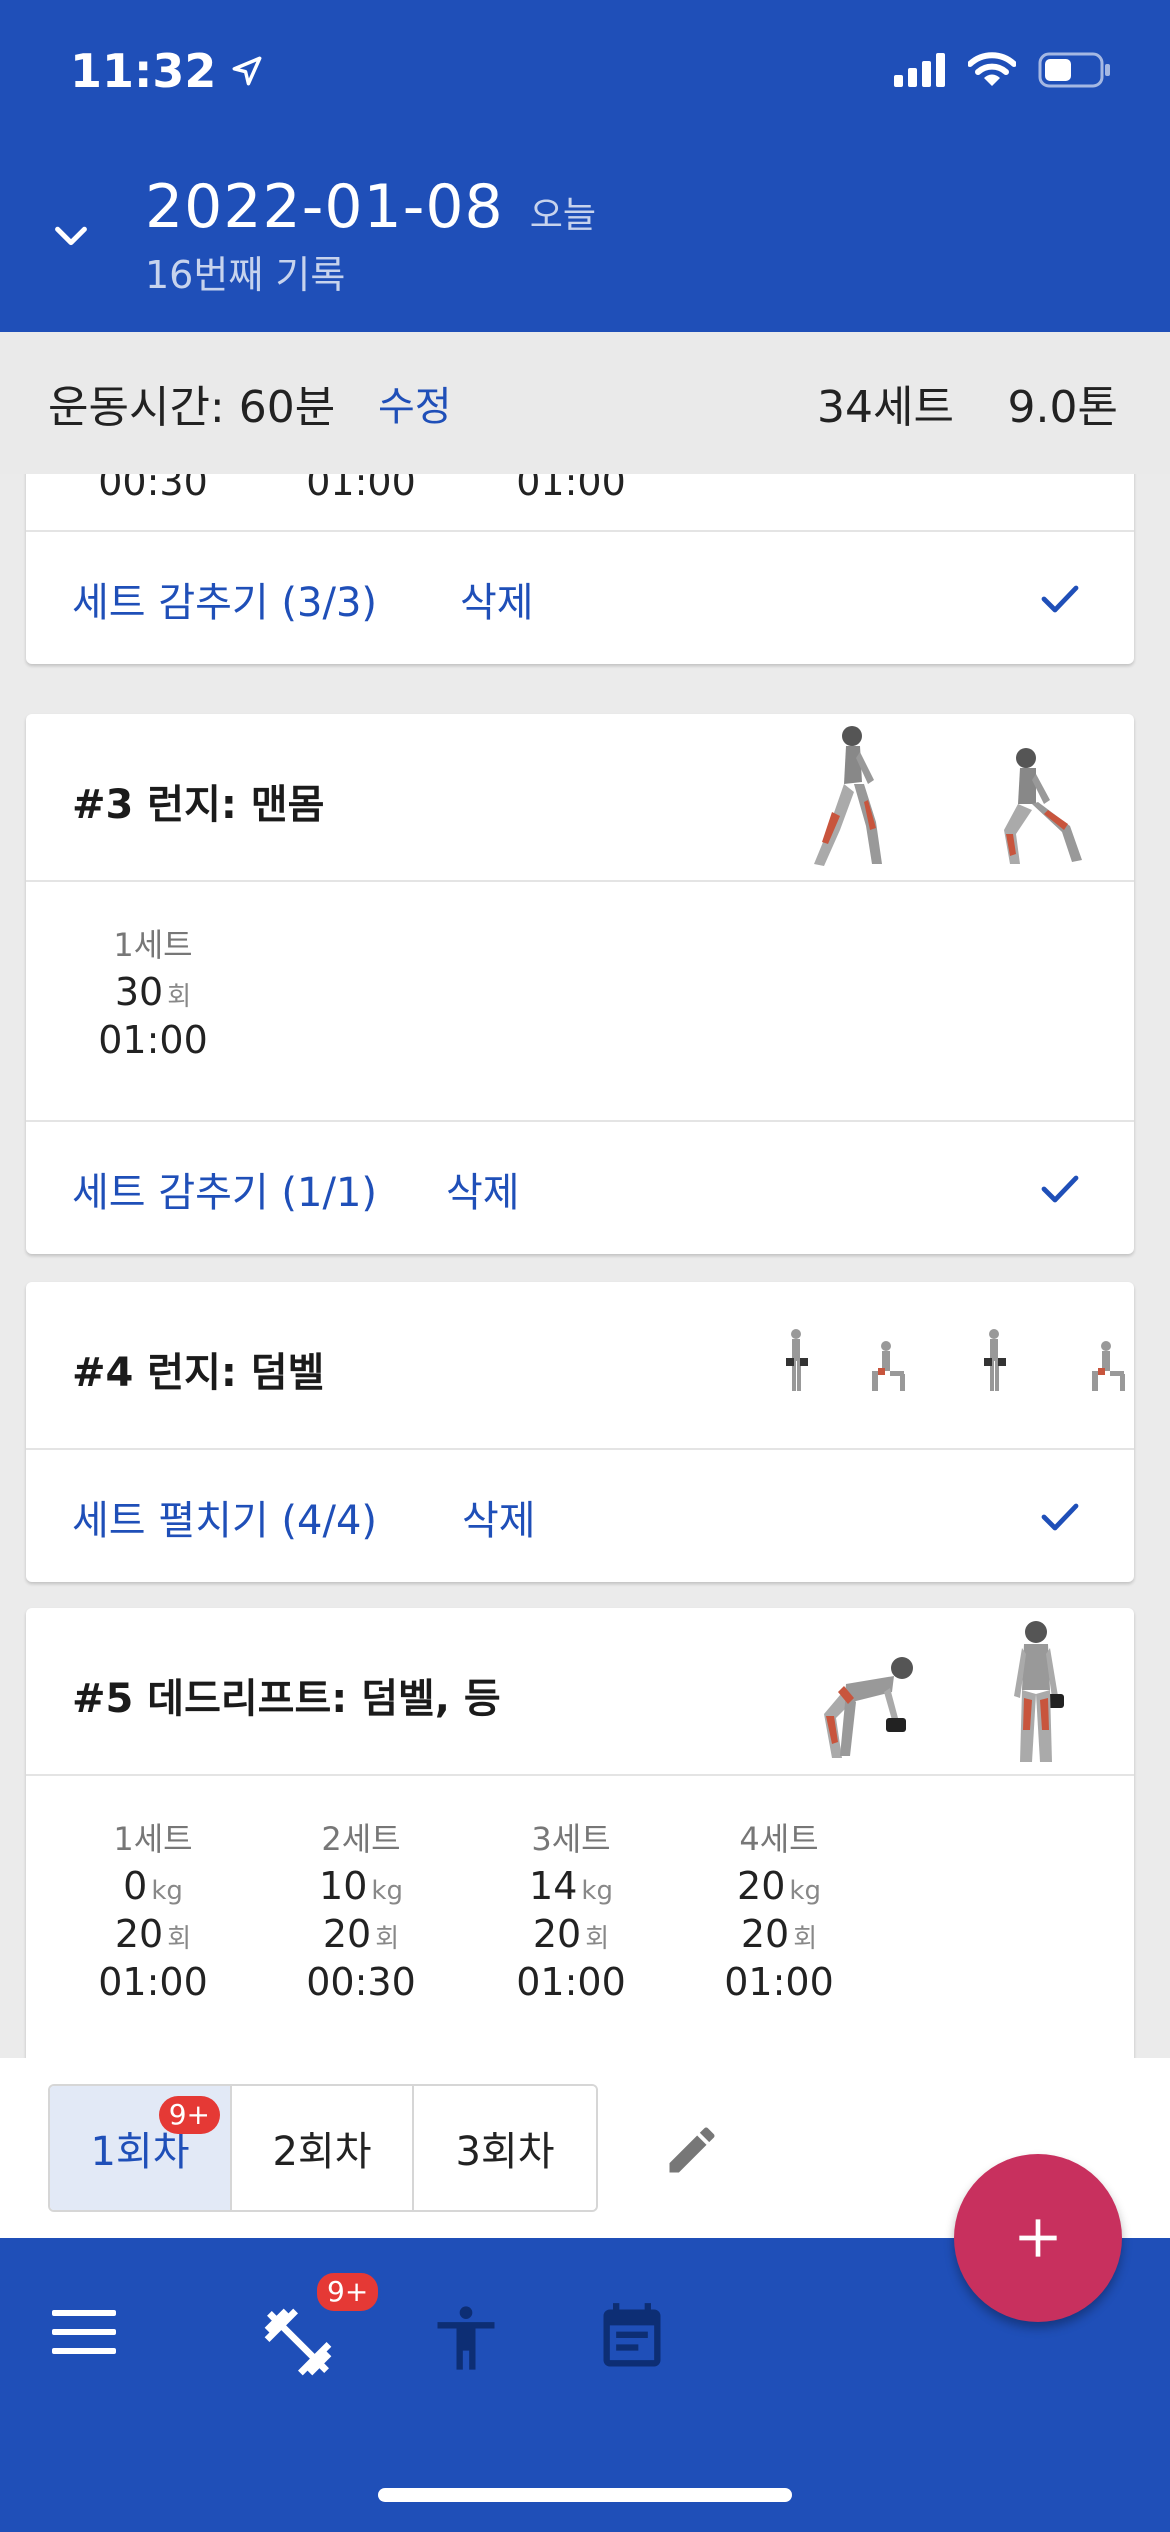 This screenshot has height=2532, width=1170. Describe the element at coordinates (632, 2338) in the screenshot. I see `calendar-icon` at that location.